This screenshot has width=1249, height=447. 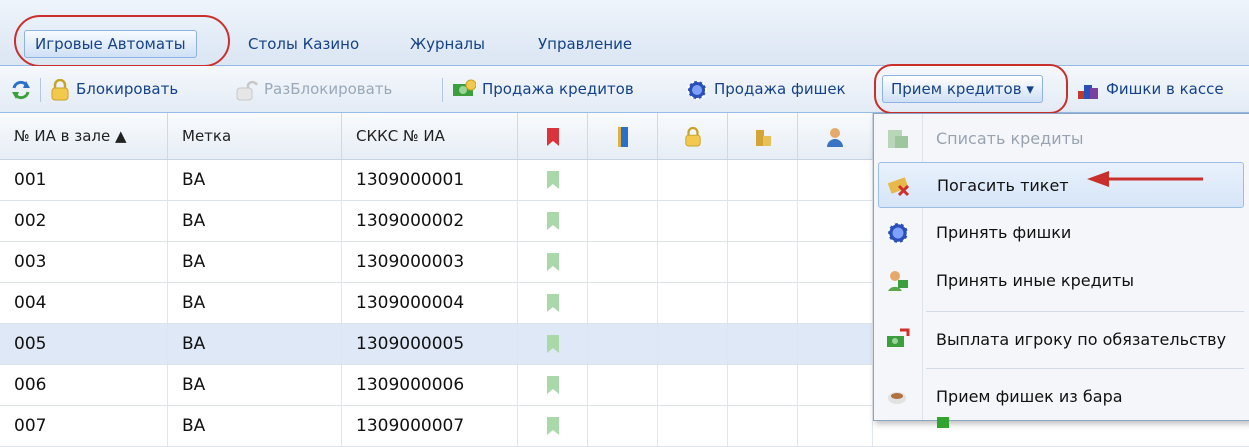 What do you see at coordinates (84, 344) in the screenshot?
I see `cell-number: 005` at bounding box center [84, 344].